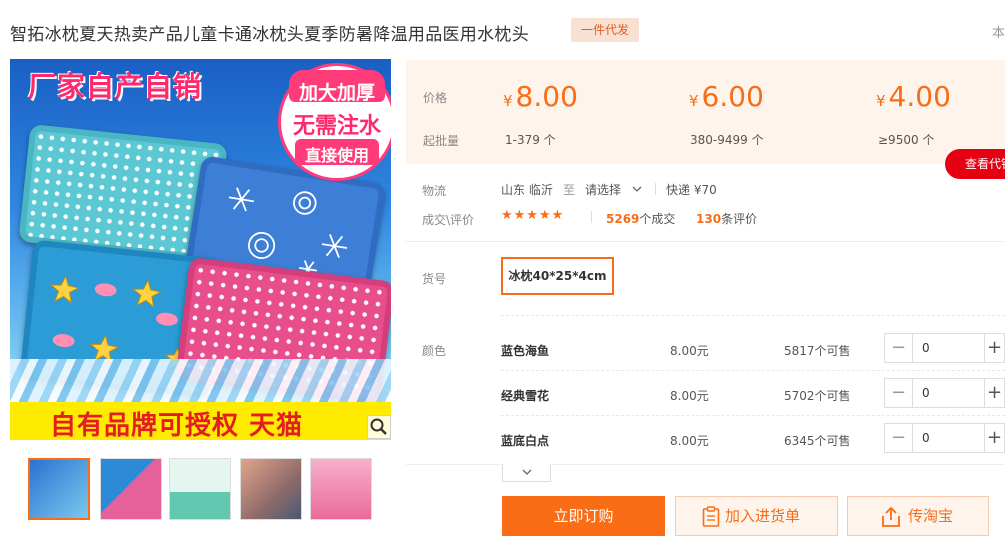 This screenshot has width=1005, height=540. Describe the element at coordinates (379, 427) in the screenshot. I see `zoom-icon` at that location.